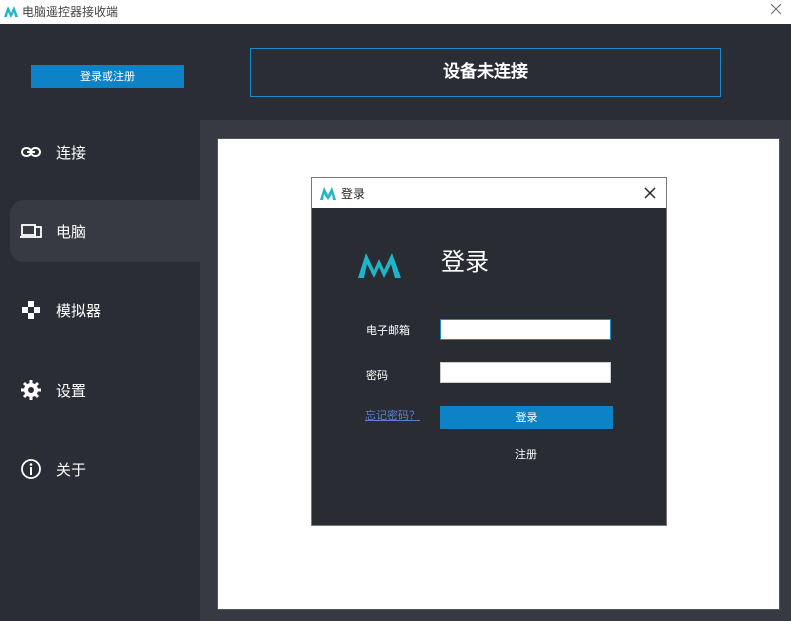 Image resolution: width=791 pixels, height=621 pixels. Describe the element at coordinates (489, 193) in the screenshot. I see `dialog-titlebar: 登录` at that location.